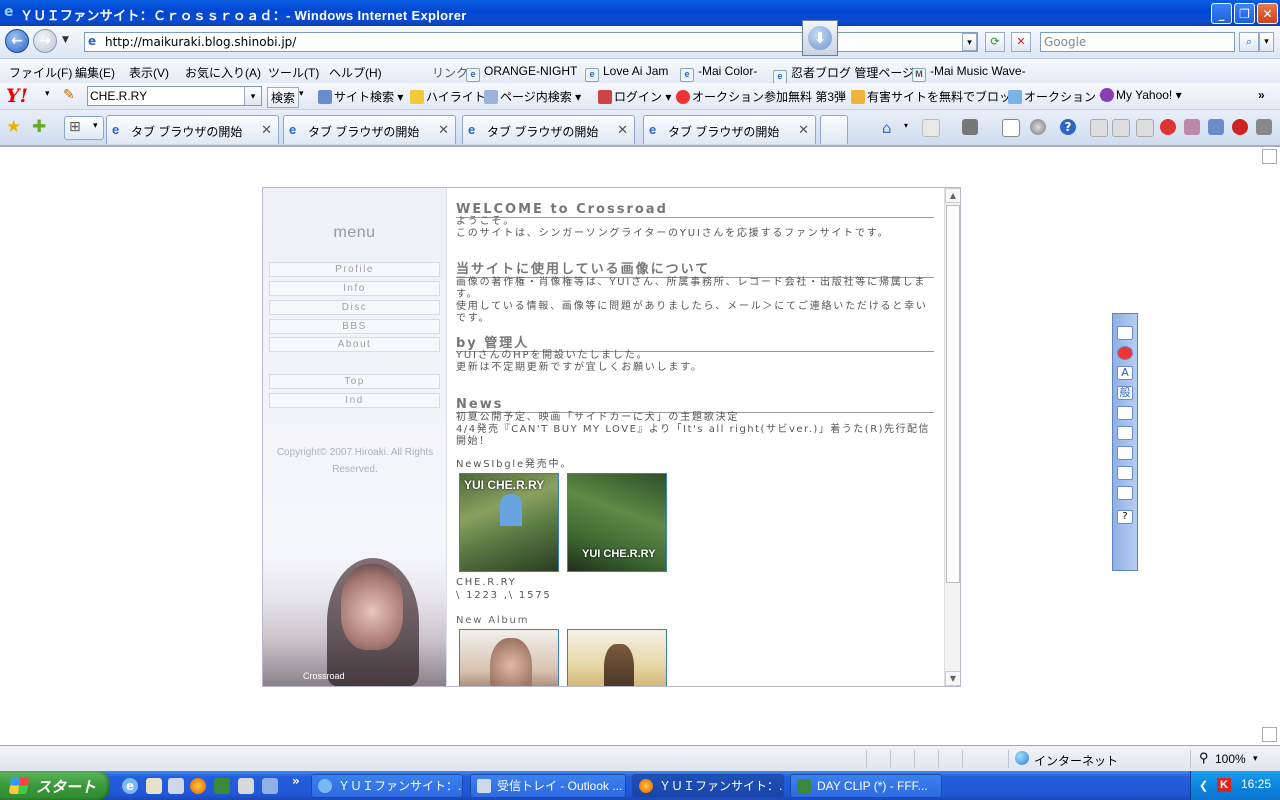 This screenshot has height=800, width=1280. Describe the element at coordinates (354, 307) in the screenshot. I see `nav-disc: Disc` at that location.